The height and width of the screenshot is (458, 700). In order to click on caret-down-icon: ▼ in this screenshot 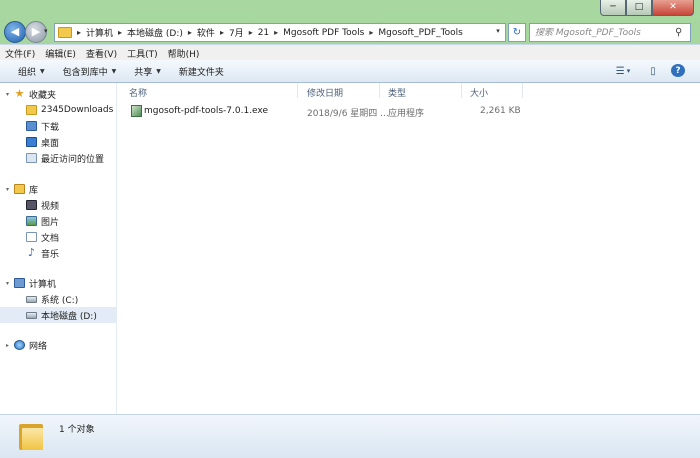, I will do `click(42, 71)`.